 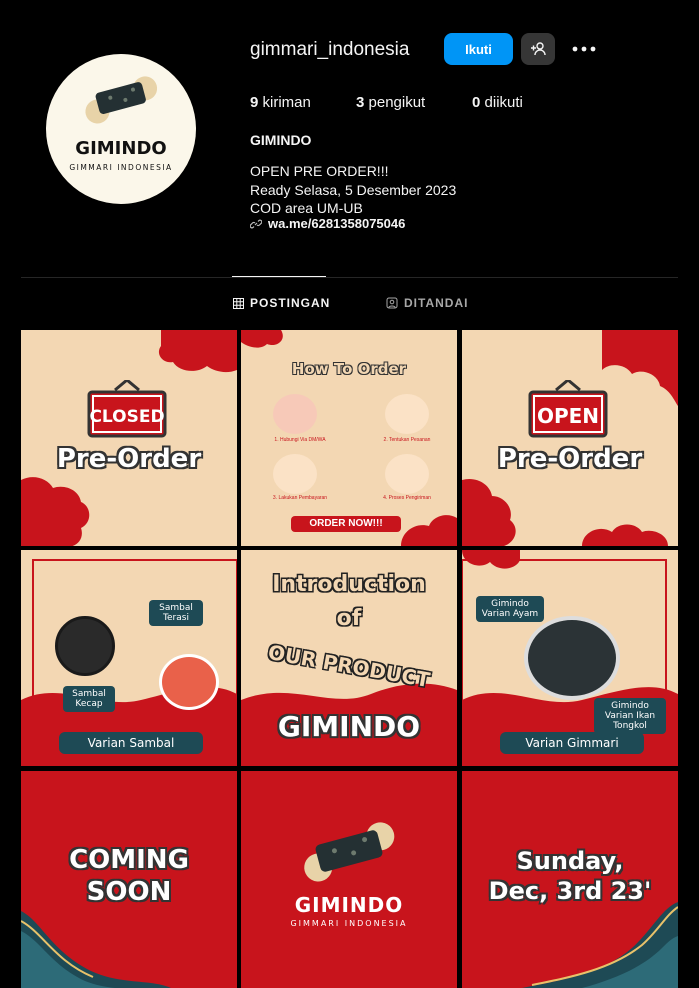 What do you see at coordinates (407, 414) in the screenshot?
I see `order-list-icon` at bounding box center [407, 414].